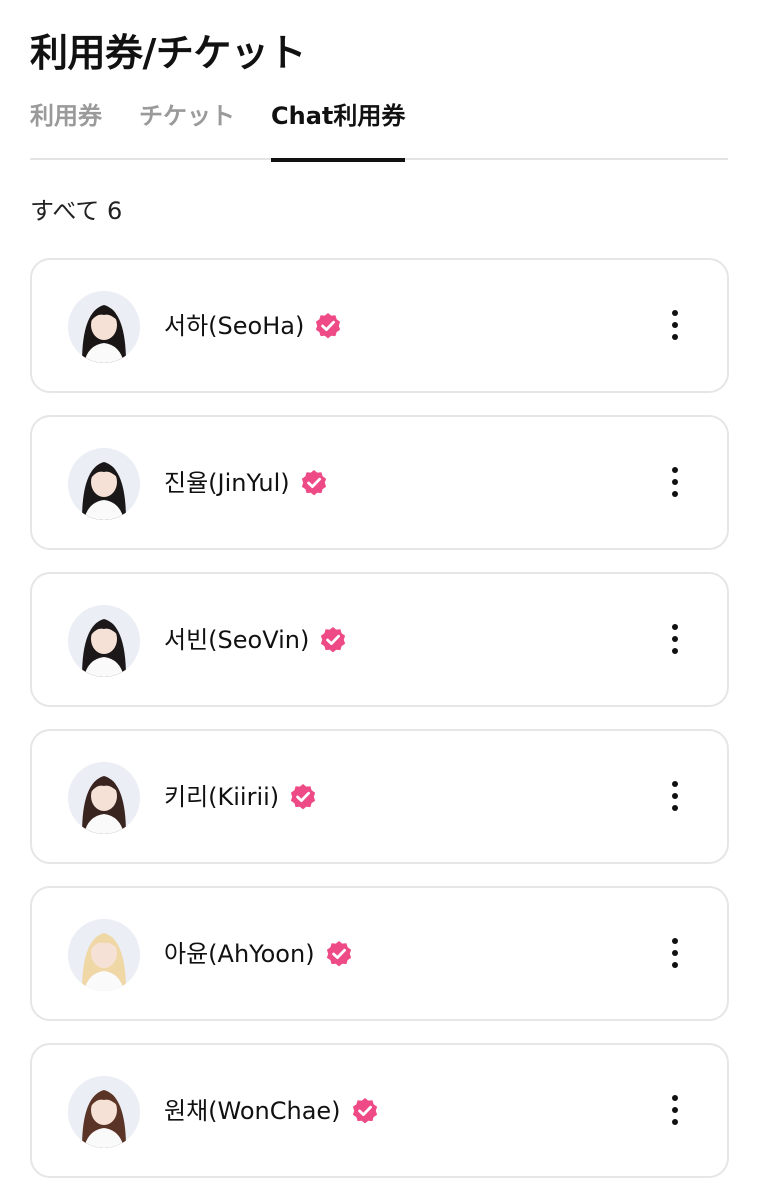 Image resolution: width=758 pixels, height=1200 pixels. What do you see at coordinates (168, 53) in the screenshot?
I see `page-title: 利用券/チケット` at bounding box center [168, 53].